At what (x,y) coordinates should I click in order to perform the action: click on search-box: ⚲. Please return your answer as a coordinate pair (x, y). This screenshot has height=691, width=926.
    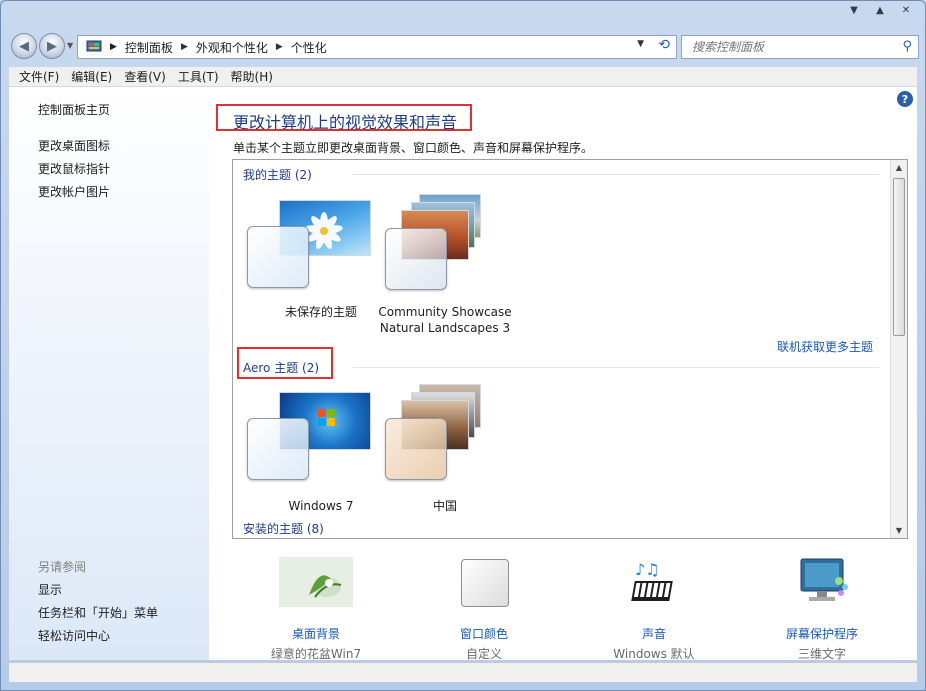
    Looking at the image, I should click on (800, 47).